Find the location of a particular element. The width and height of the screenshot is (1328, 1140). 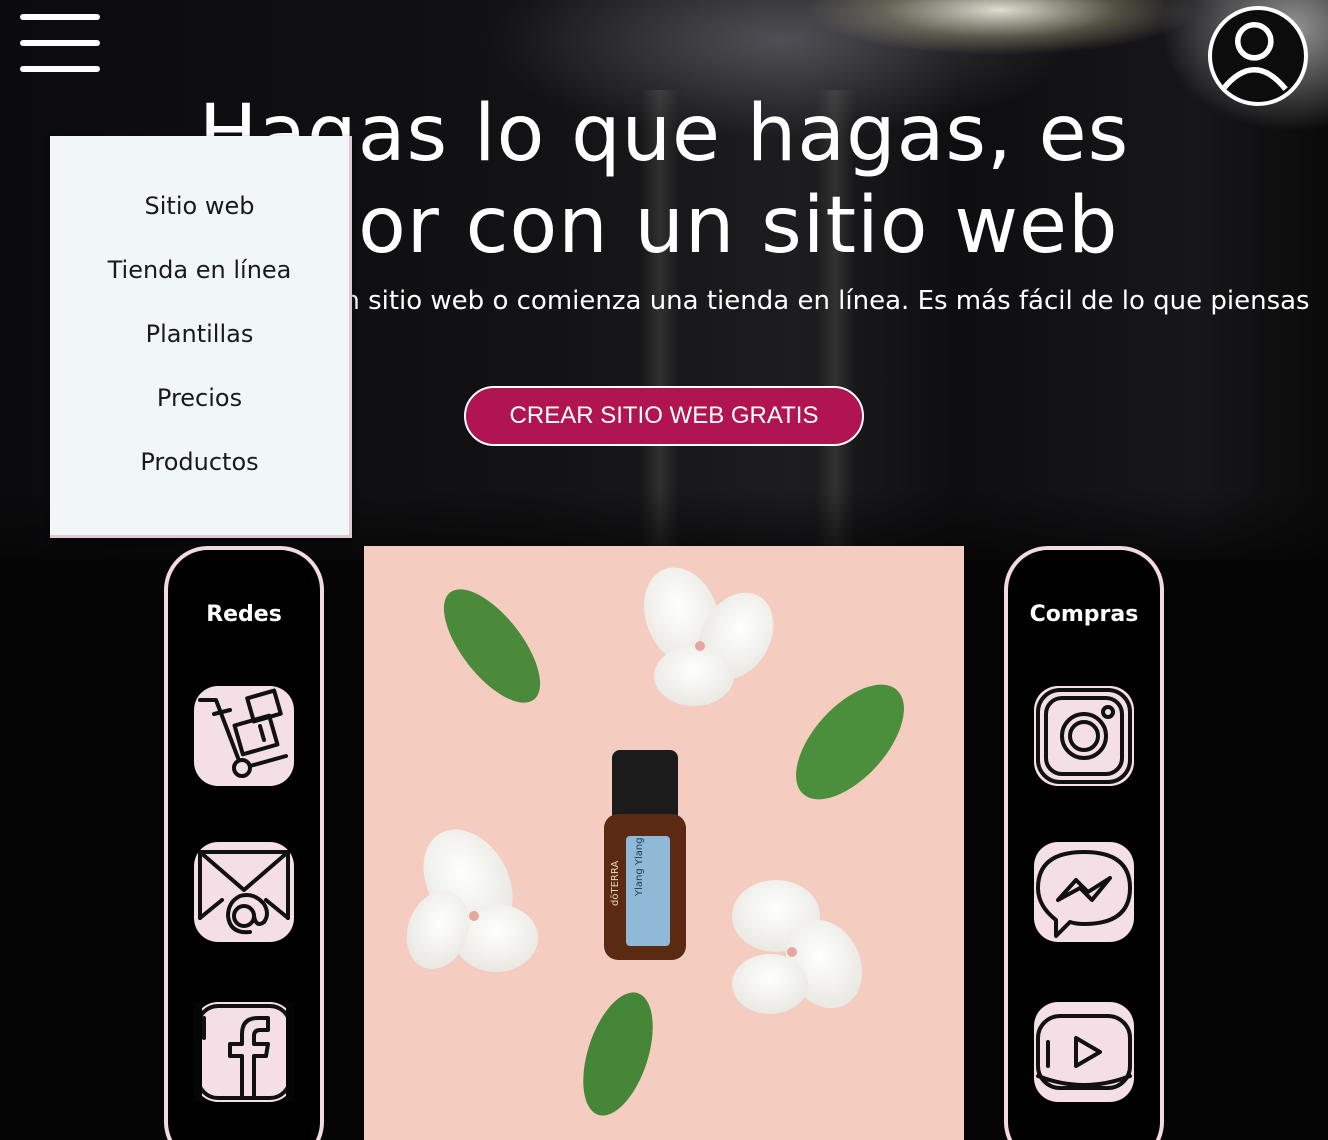

bottle-brand: dōTERRA is located at coordinates (615, 883).